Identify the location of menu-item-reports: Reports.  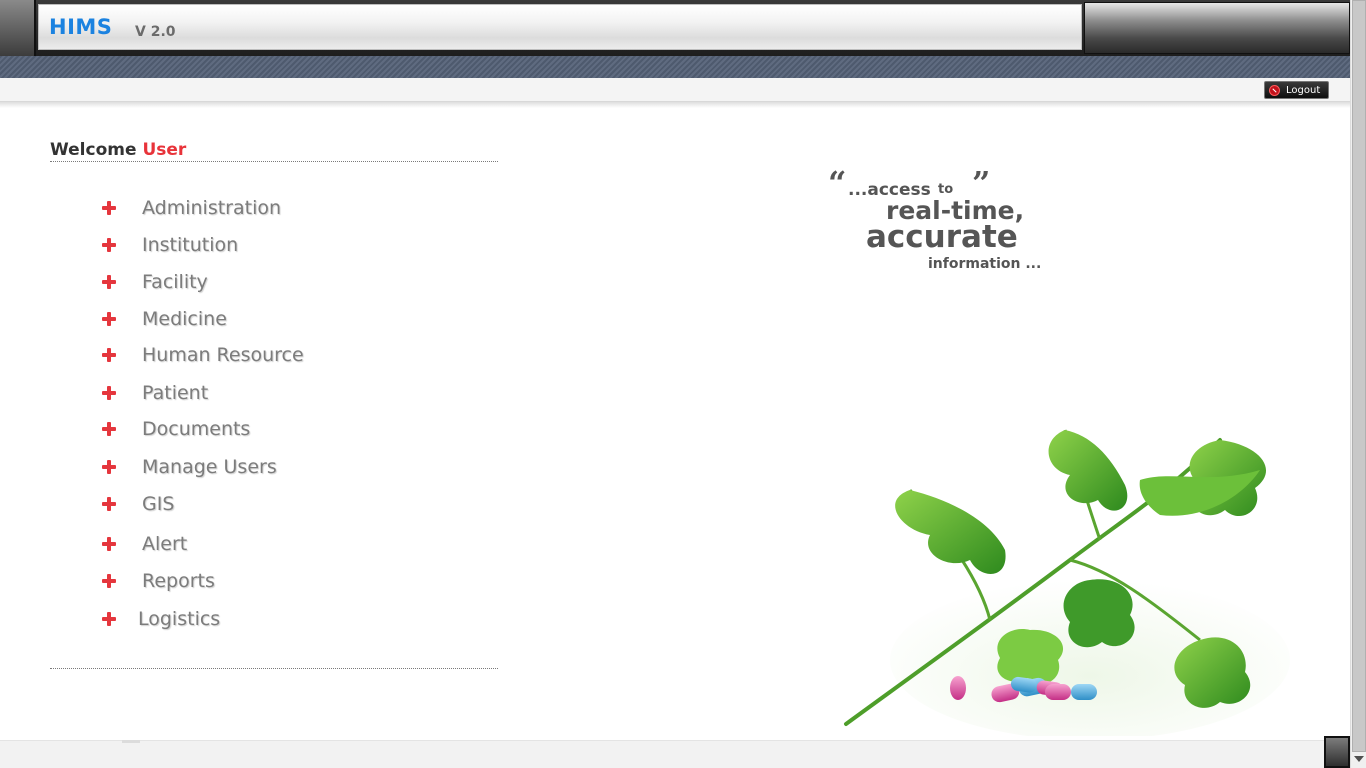
(158, 581).